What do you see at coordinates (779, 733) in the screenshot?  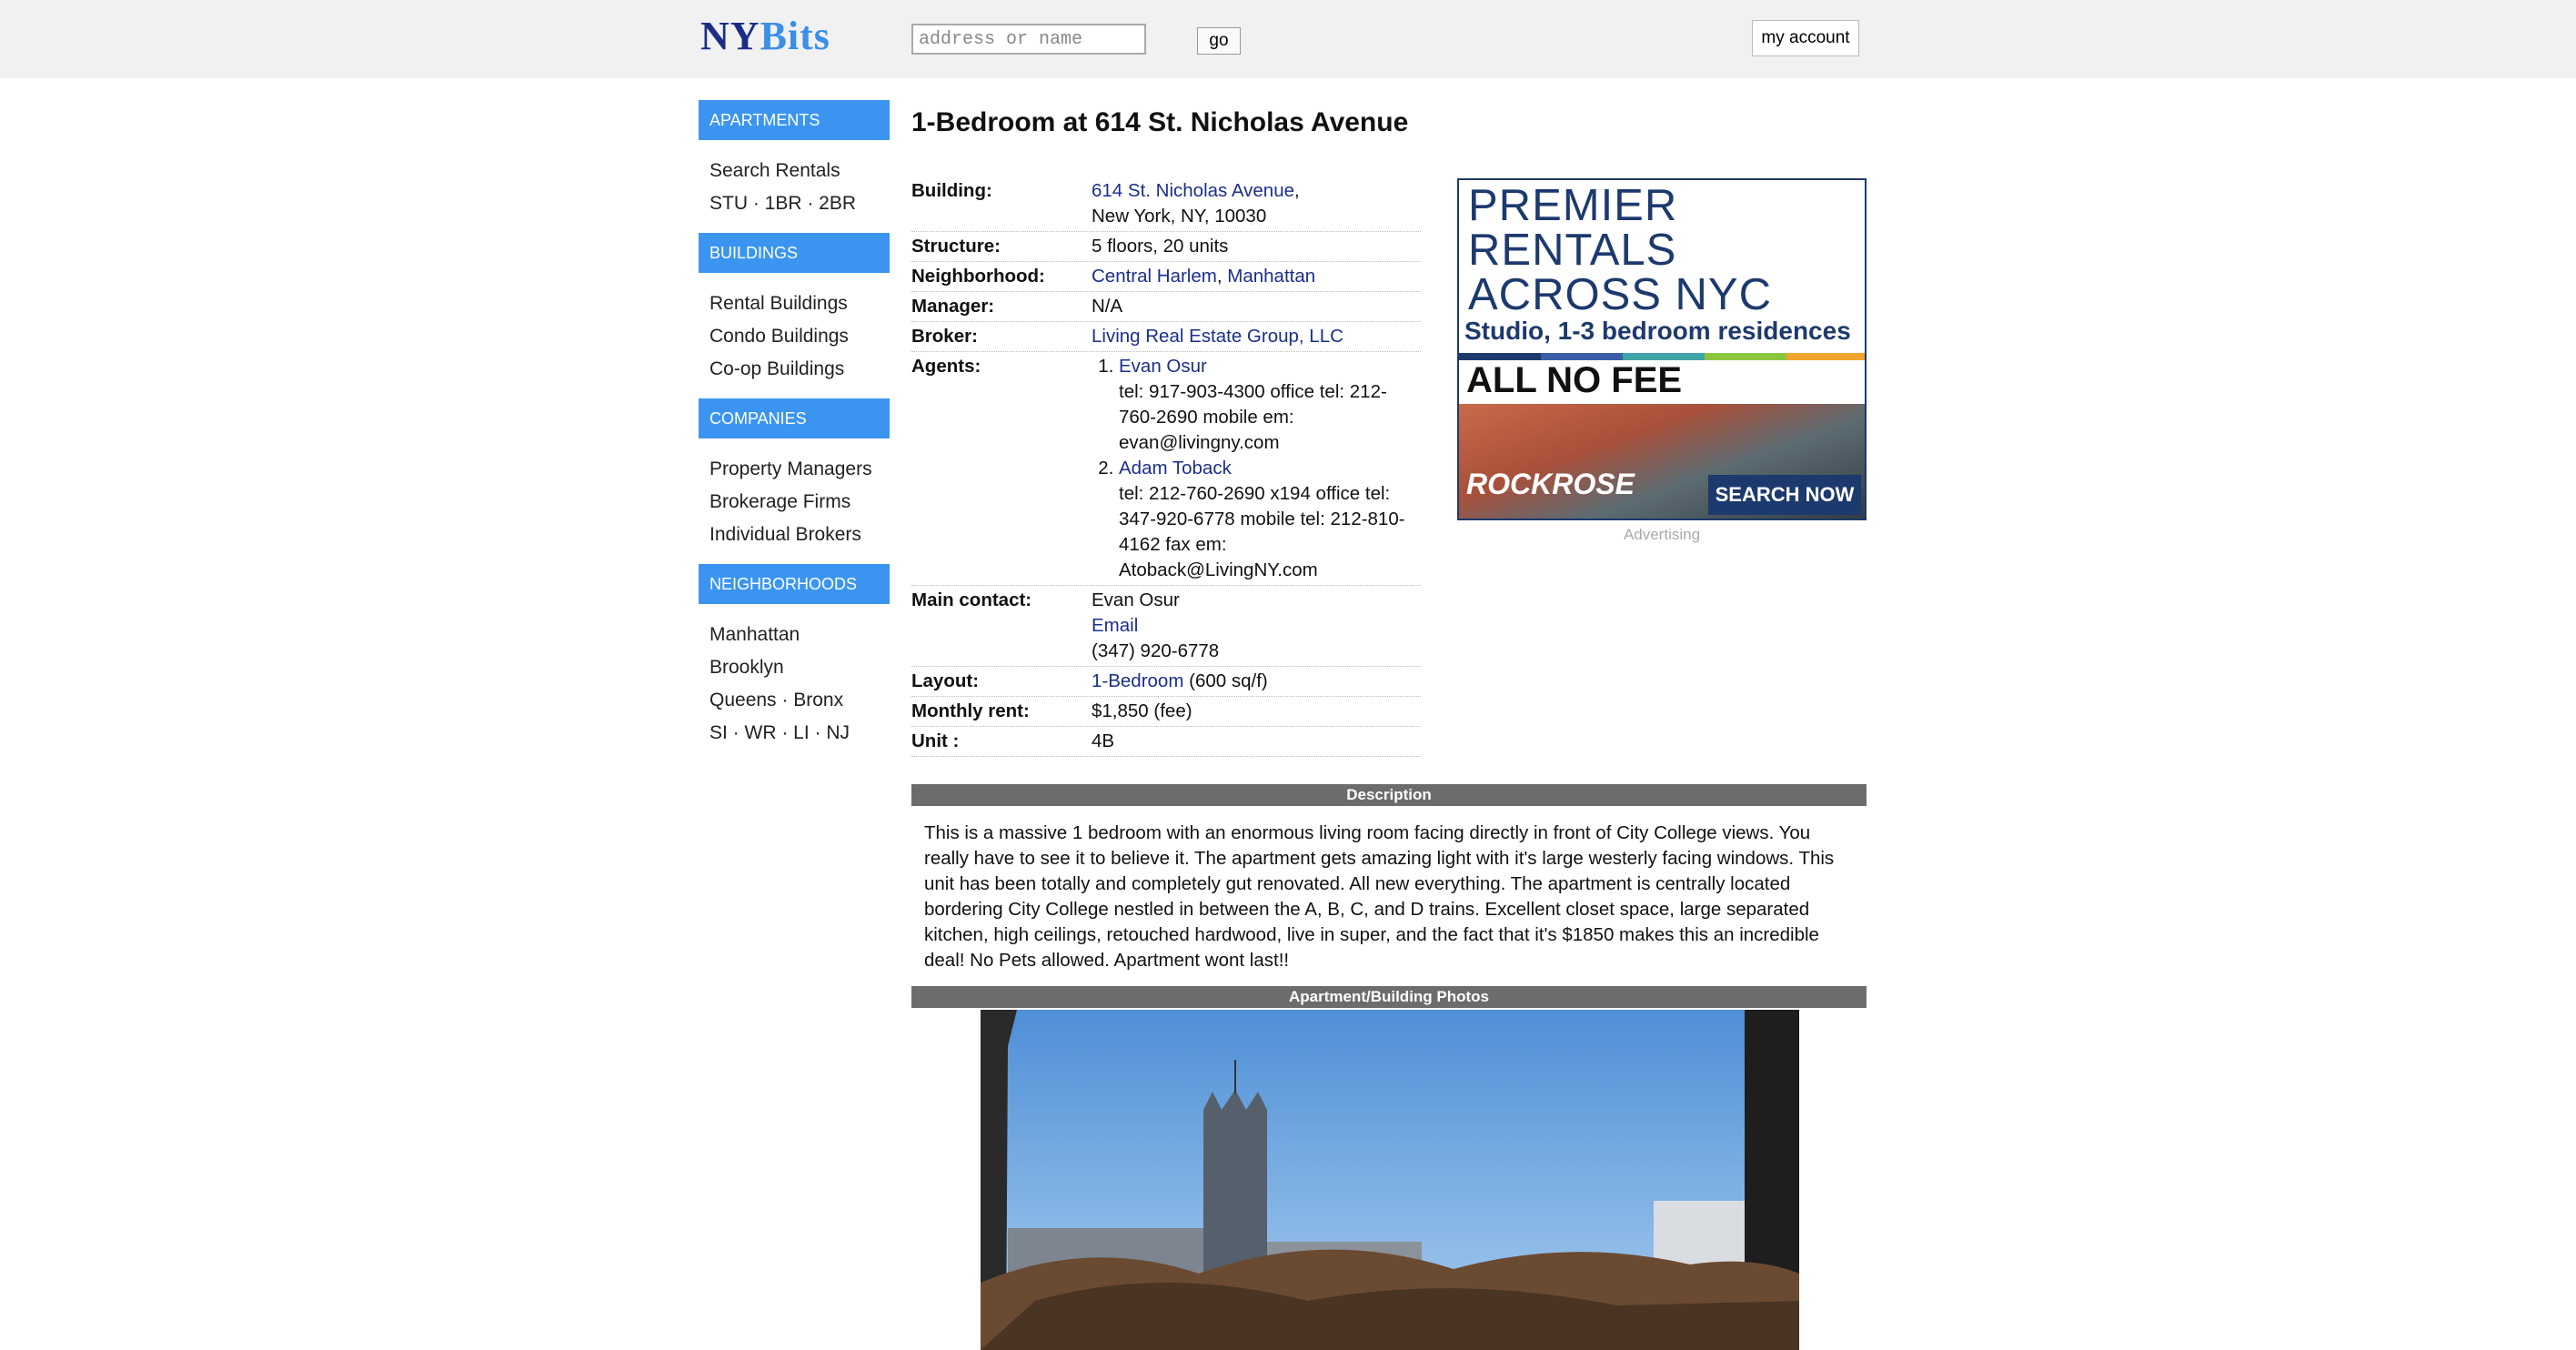 I see `sidebar-item-other-areas: SI · WR · LI · NJ` at bounding box center [779, 733].